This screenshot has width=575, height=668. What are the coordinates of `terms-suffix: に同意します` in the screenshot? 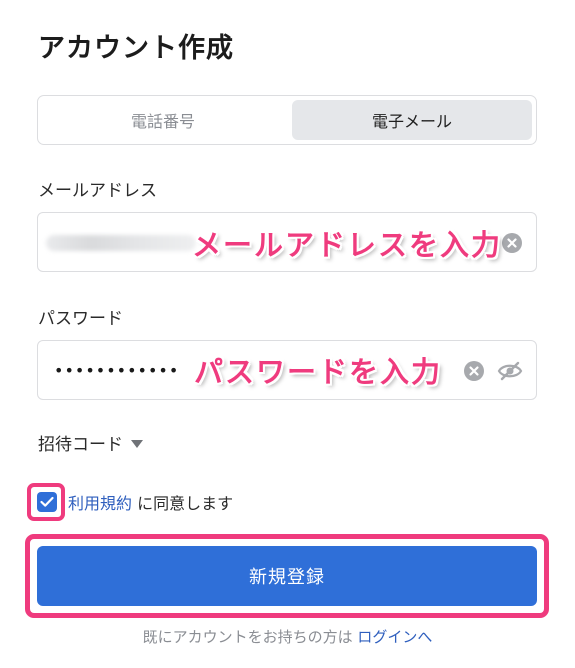 It's located at (183, 503).